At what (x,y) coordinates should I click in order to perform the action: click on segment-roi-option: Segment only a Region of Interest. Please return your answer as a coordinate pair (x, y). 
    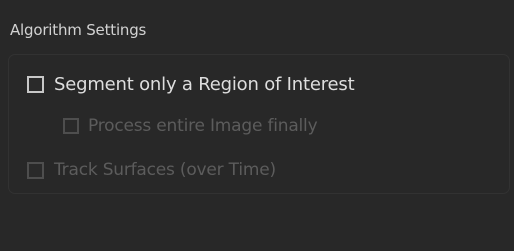
    Looking at the image, I should click on (191, 84).